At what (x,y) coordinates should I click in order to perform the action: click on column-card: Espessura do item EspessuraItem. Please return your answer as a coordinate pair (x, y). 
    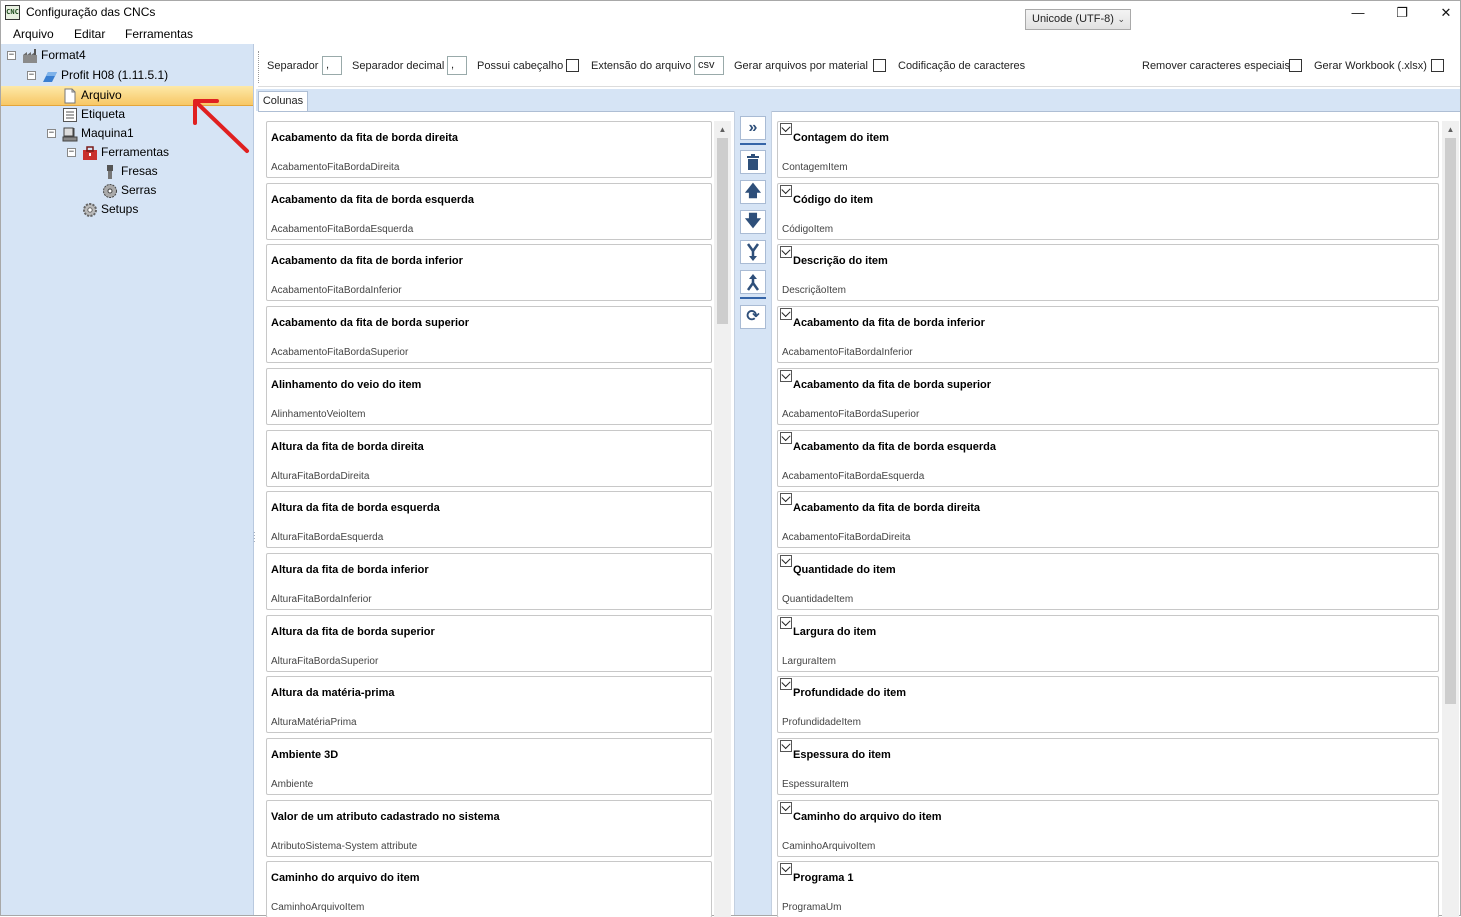
    Looking at the image, I should click on (1108, 766).